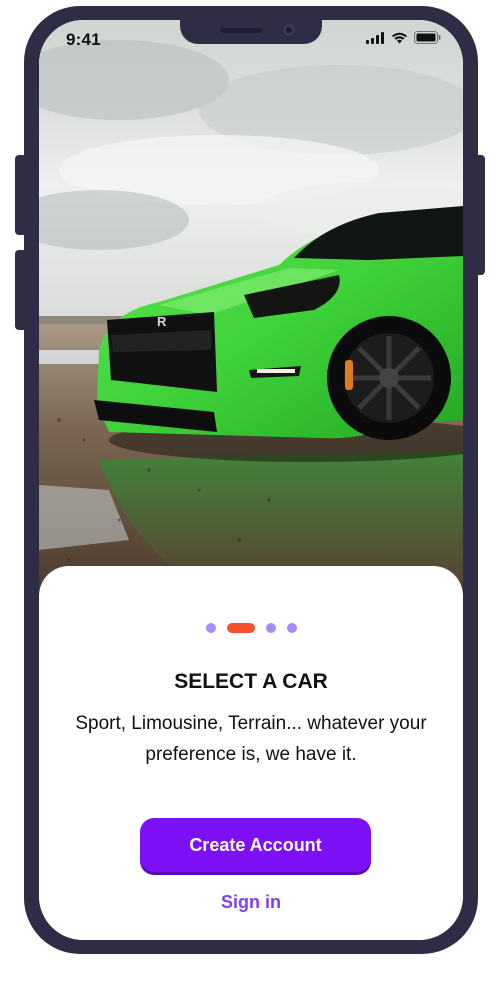  I want to click on status-icons, so click(403, 40).